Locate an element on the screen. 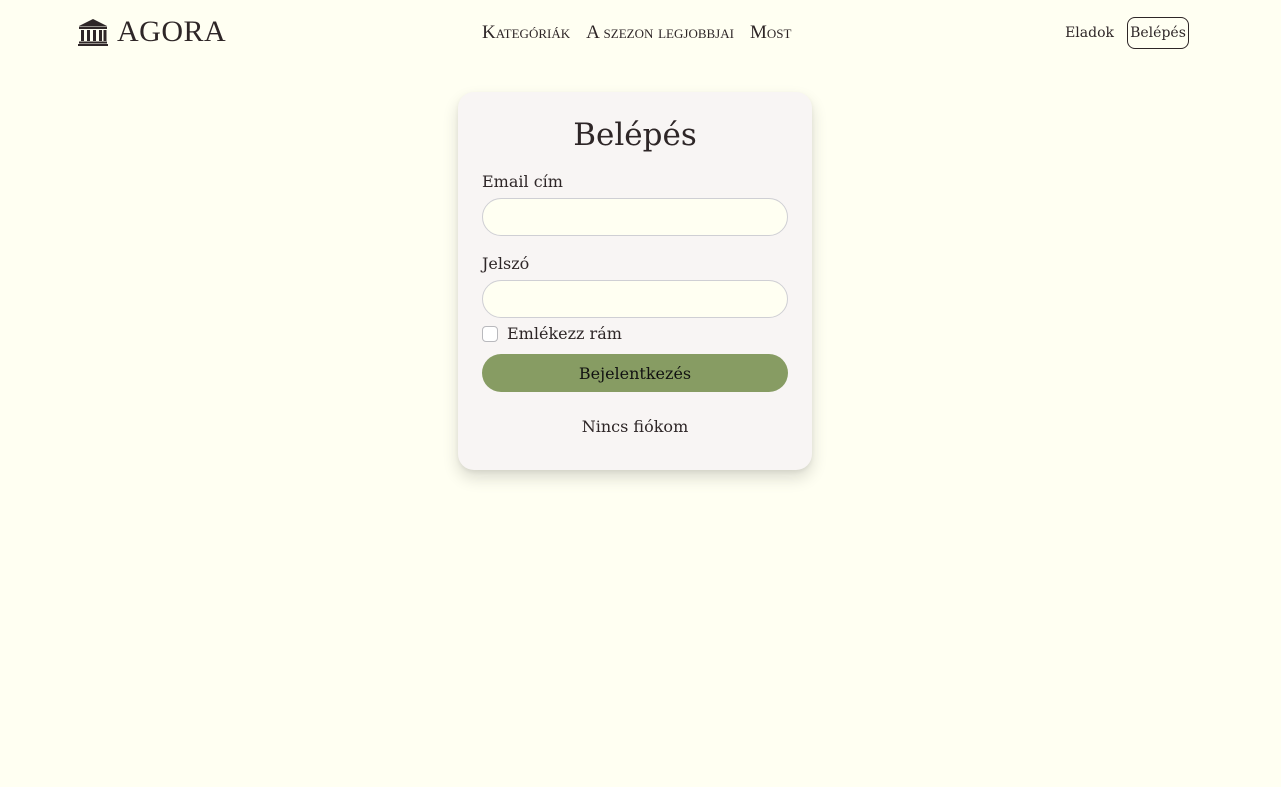  main-nav: Kategóriák A szezon legjobbjai Most is located at coordinates (636, 33).